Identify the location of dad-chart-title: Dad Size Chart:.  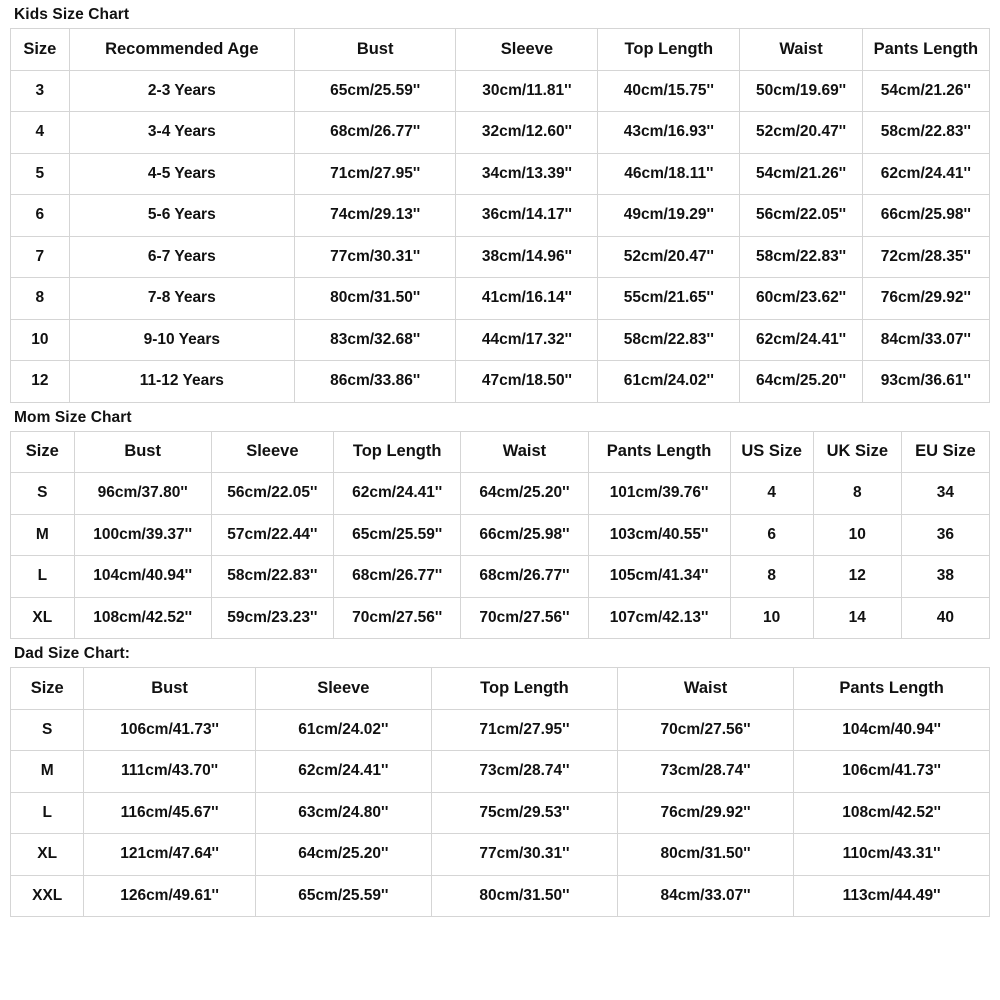
(72, 654).